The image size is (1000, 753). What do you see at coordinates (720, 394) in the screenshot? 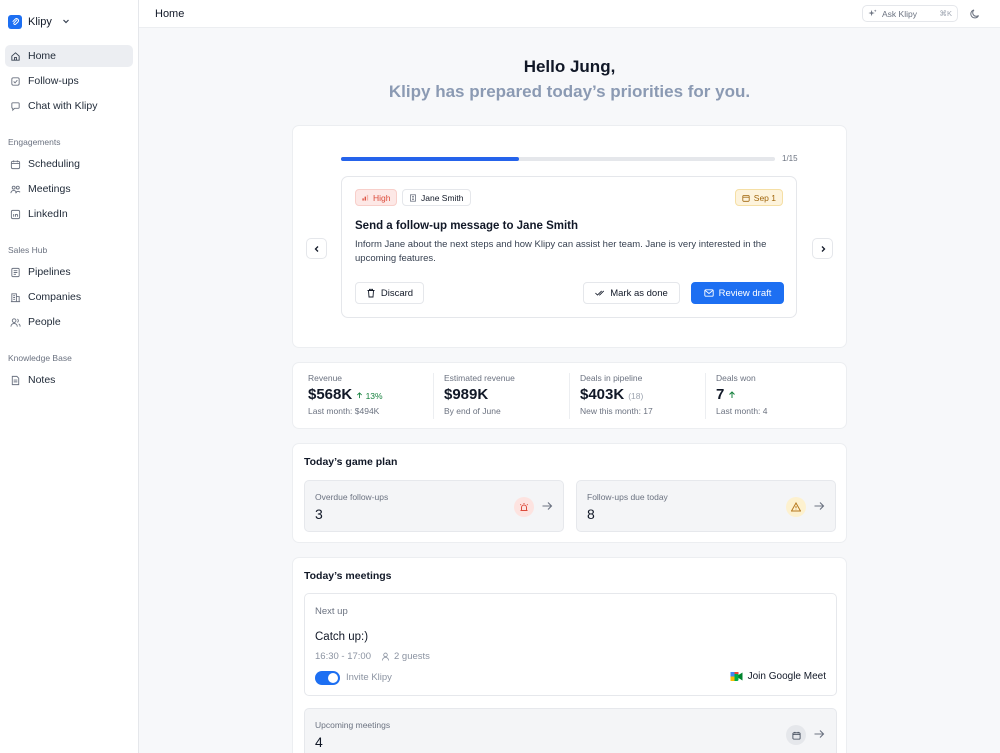
I see `stat-value-text: 7` at bounding box center [720, 394].